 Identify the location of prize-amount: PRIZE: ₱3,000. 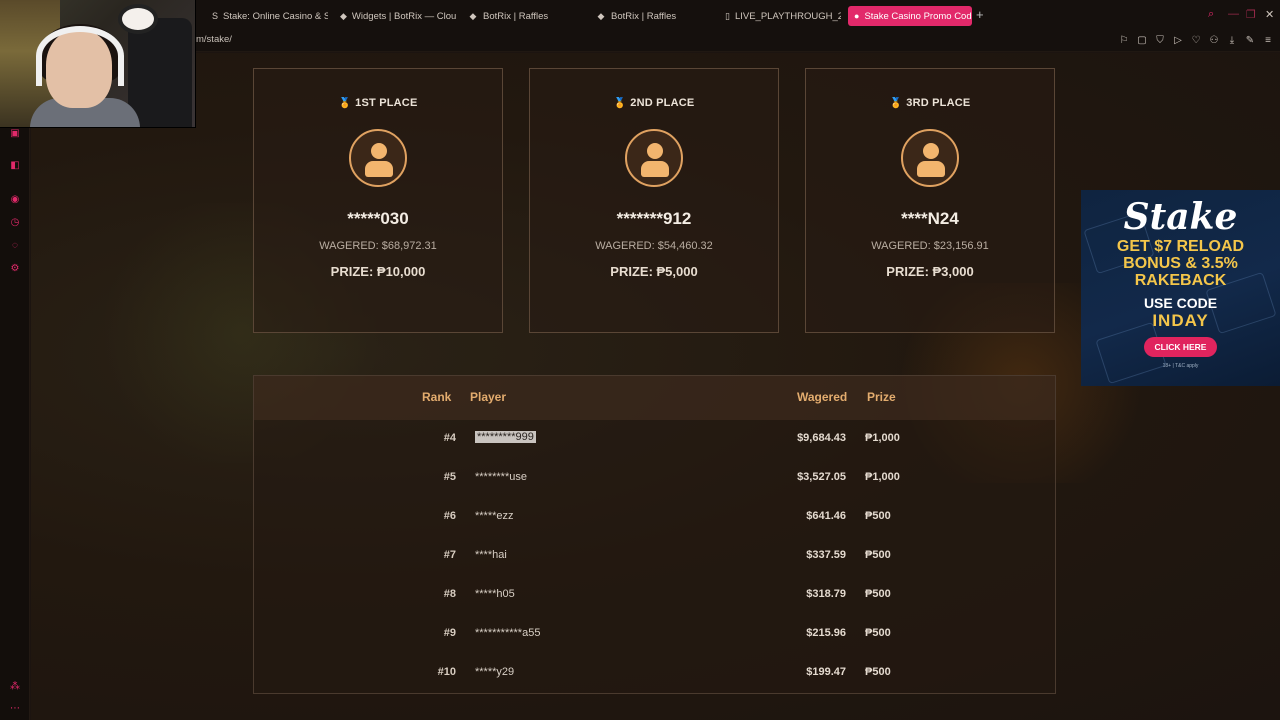
(930, 271).